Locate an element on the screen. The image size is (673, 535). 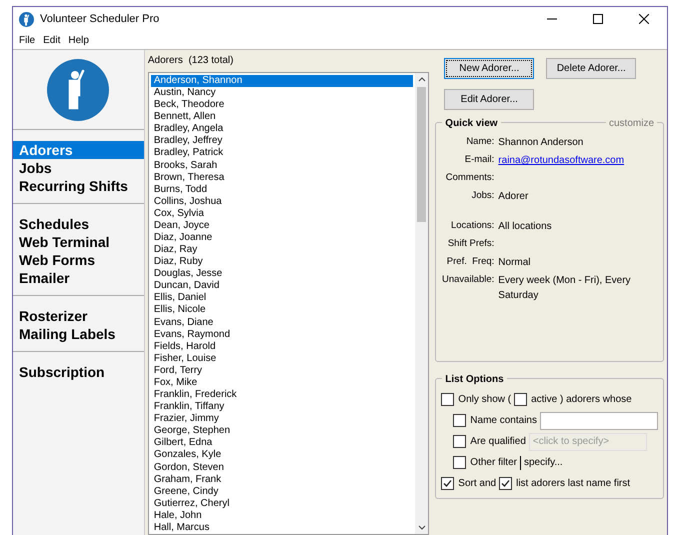
panel-title: List Options is located at coordinates (474, 379).